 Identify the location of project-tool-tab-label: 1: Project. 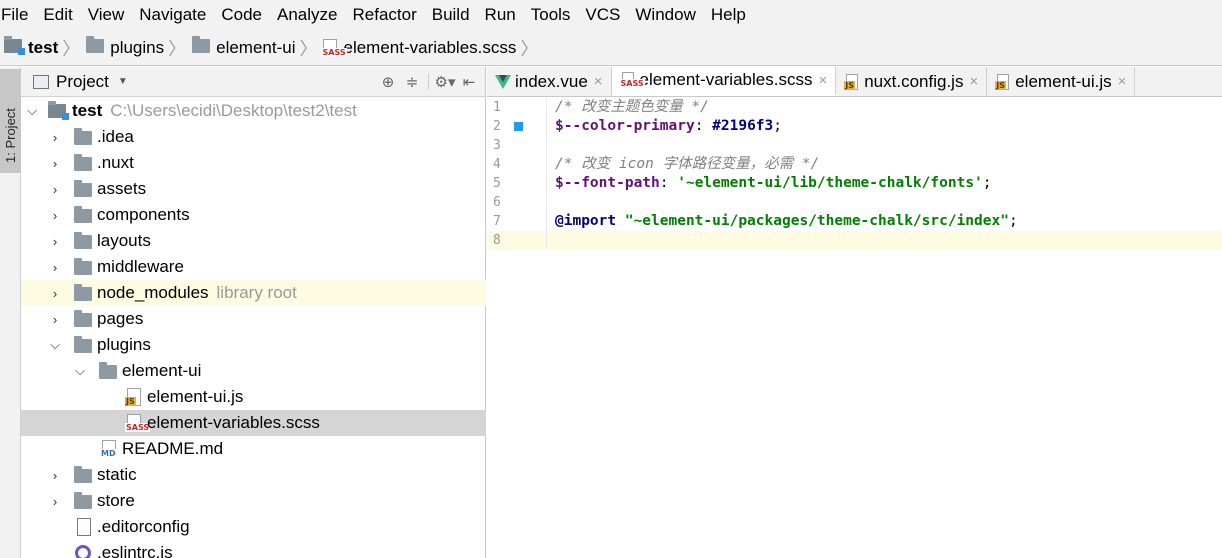
(10, 135).